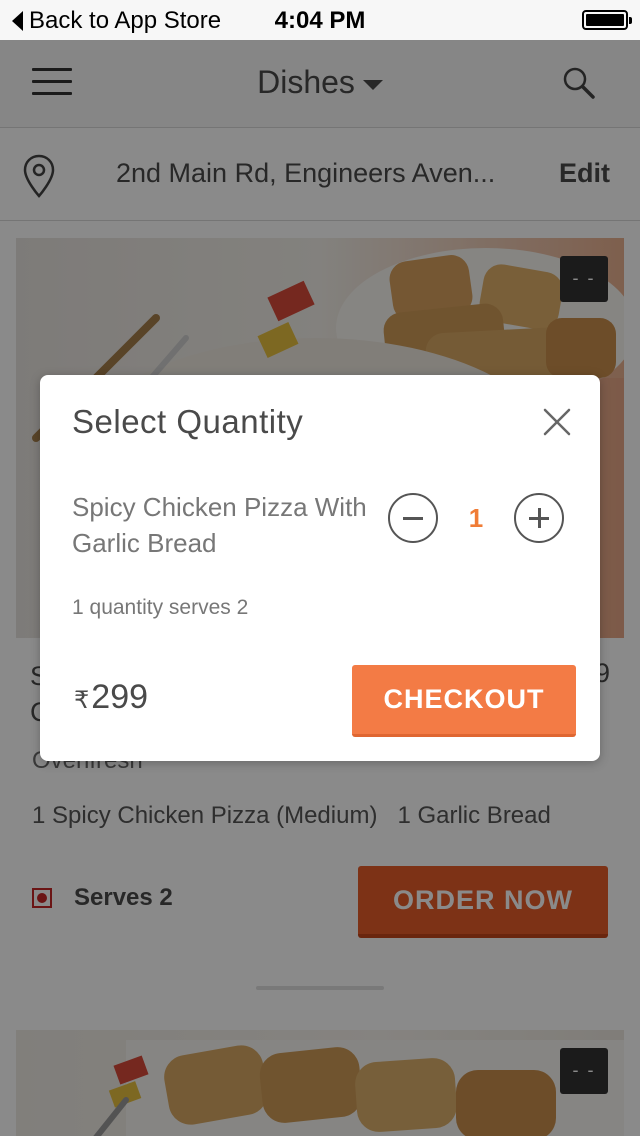 The image size is (640, 1136). Describe the element at coordinates (120, 697) in the screenshot. I see `price-value: 299` at that location.